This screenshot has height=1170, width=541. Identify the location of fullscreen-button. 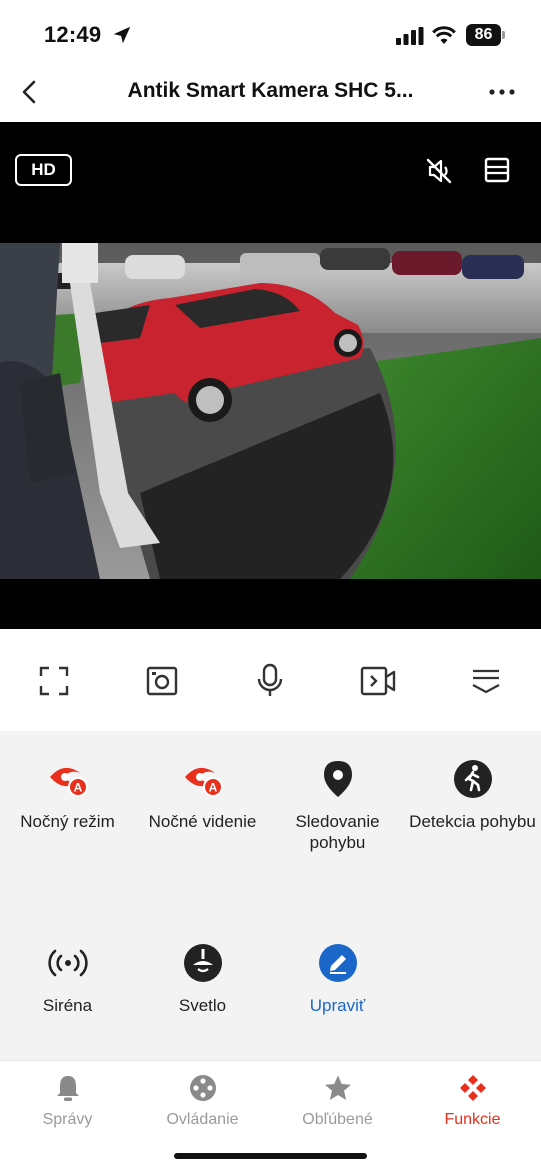
(54, 681).